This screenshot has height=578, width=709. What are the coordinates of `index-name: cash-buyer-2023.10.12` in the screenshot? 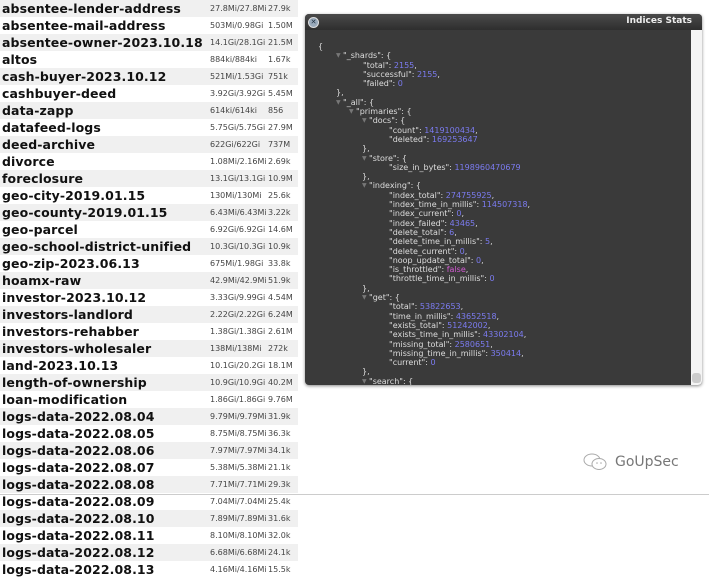 It's located at (83, 76).